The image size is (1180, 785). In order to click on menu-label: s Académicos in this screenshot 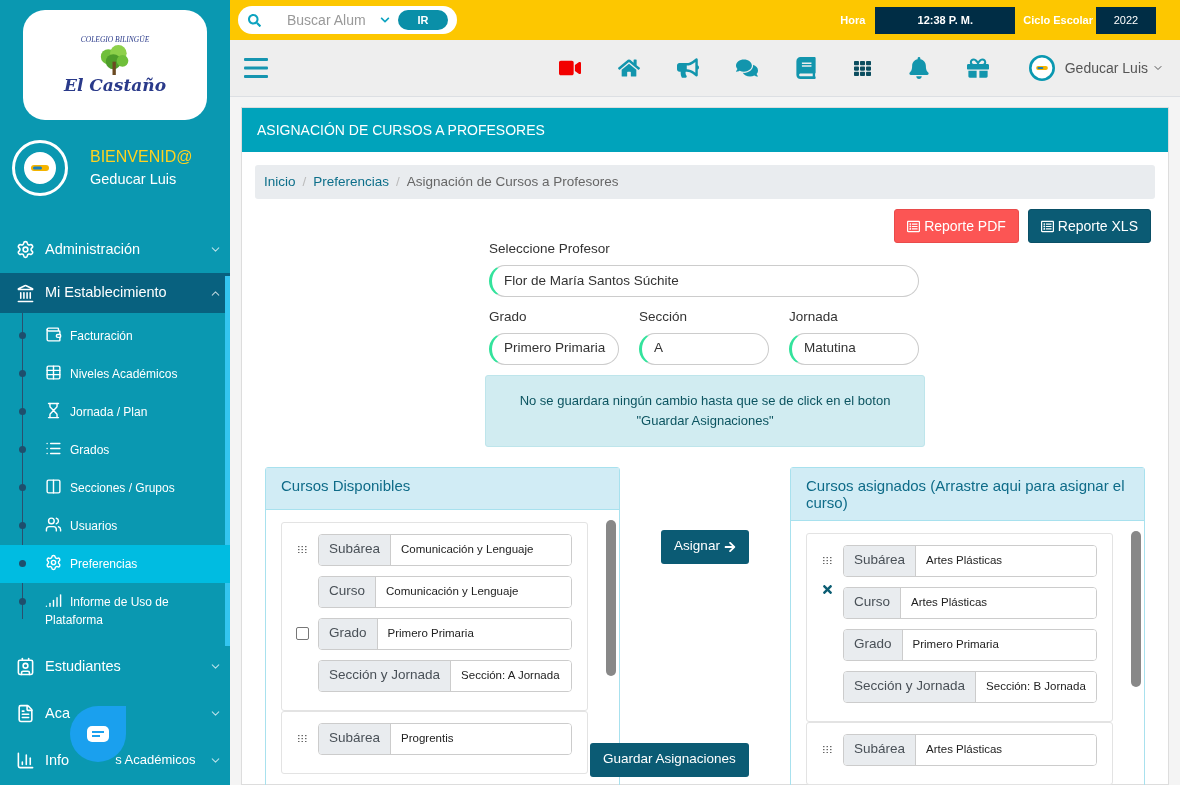, I will do `click(155, 759)`.